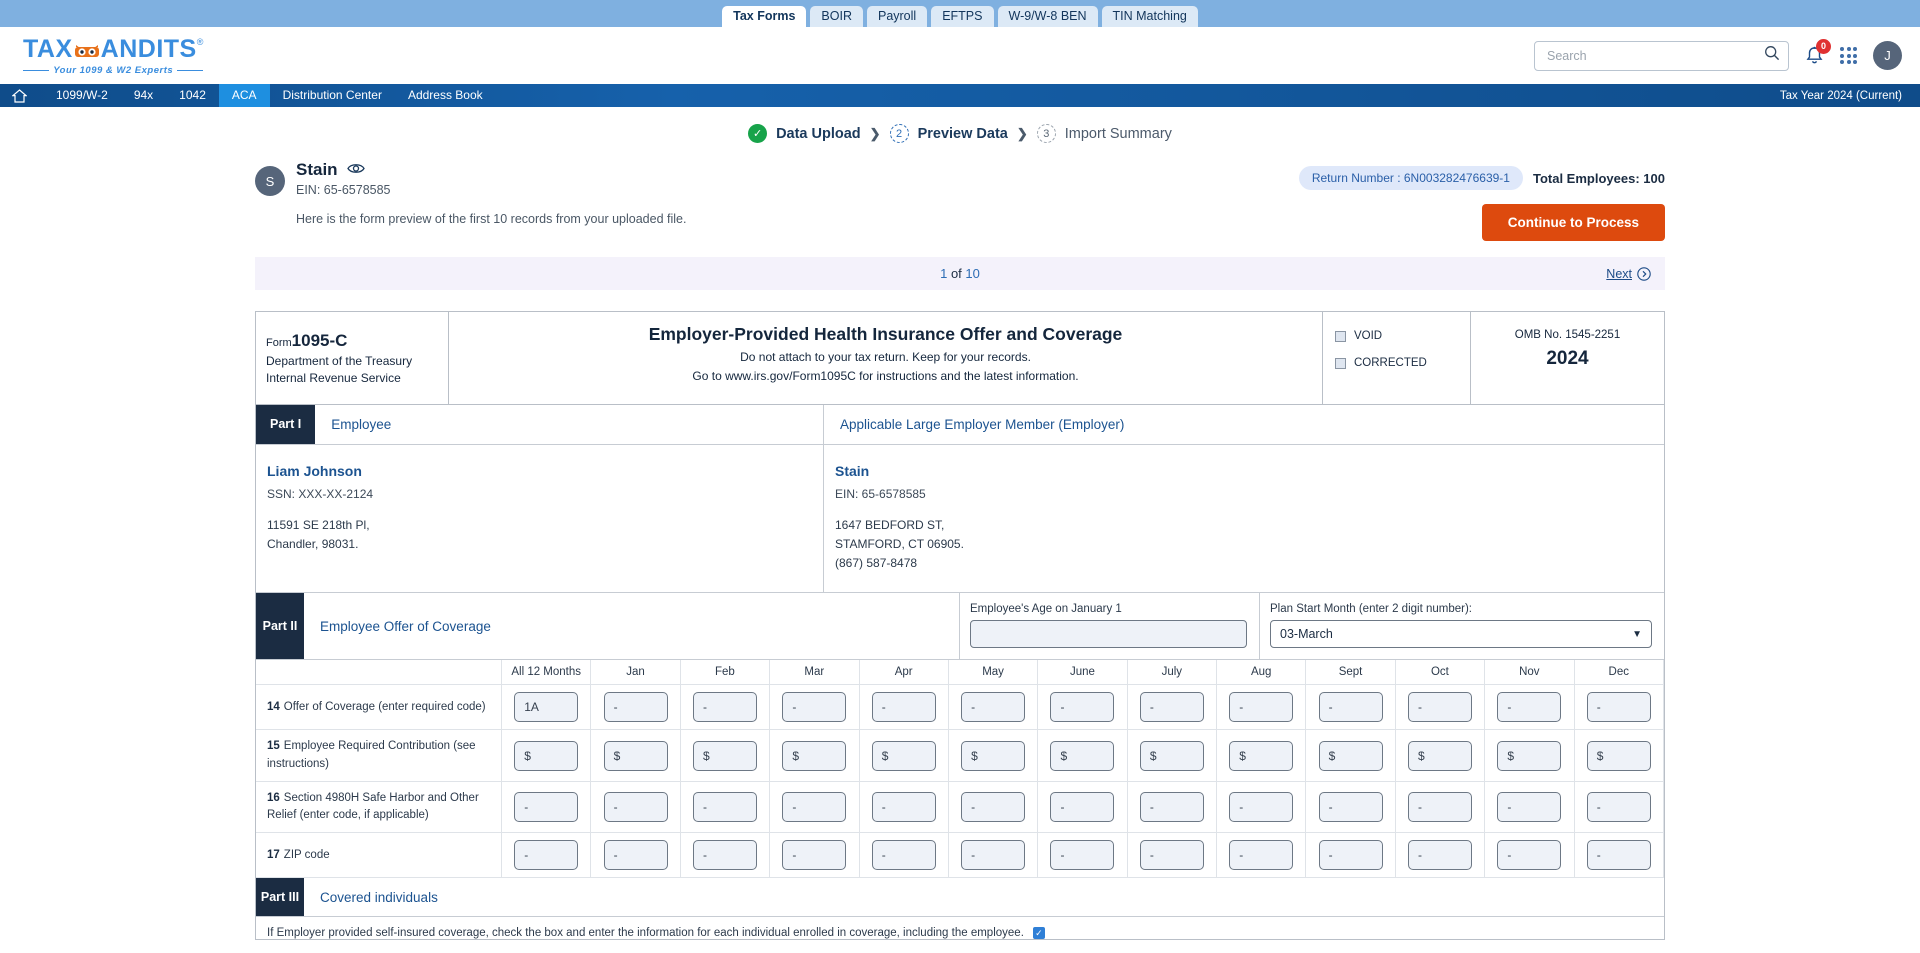 The image size is (1920, 953). I want to click on coverage-input-14-jan: -, so click(635, 707).